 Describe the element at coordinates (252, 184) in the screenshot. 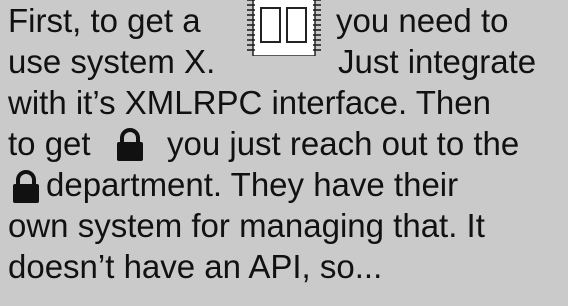

I see `text-line-5: department. They have their` at that location.